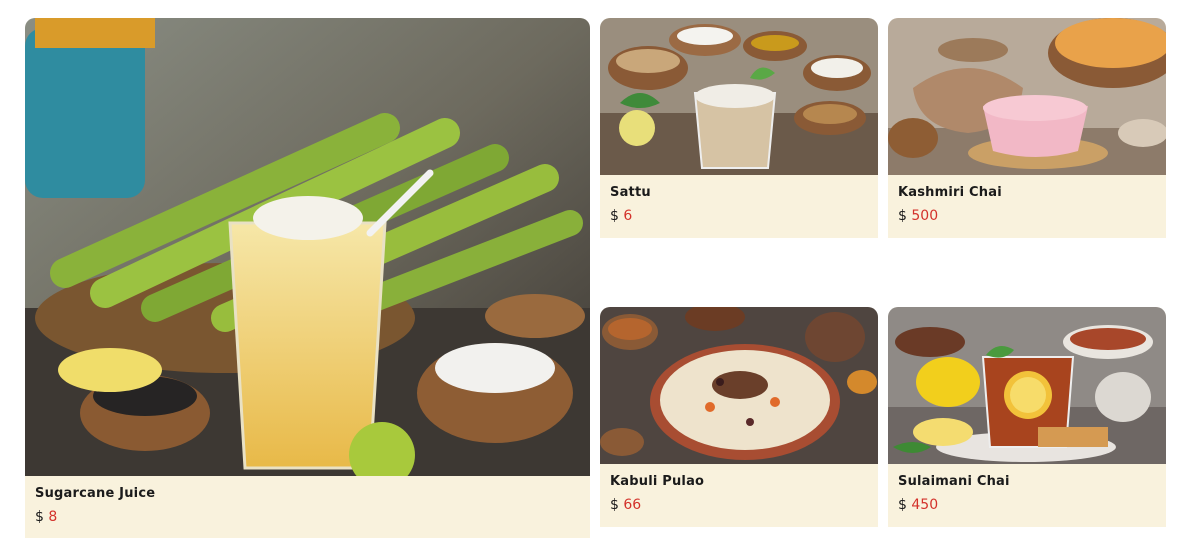  I want to click on item-name: Sugarcane Juice, so click(95, 493).